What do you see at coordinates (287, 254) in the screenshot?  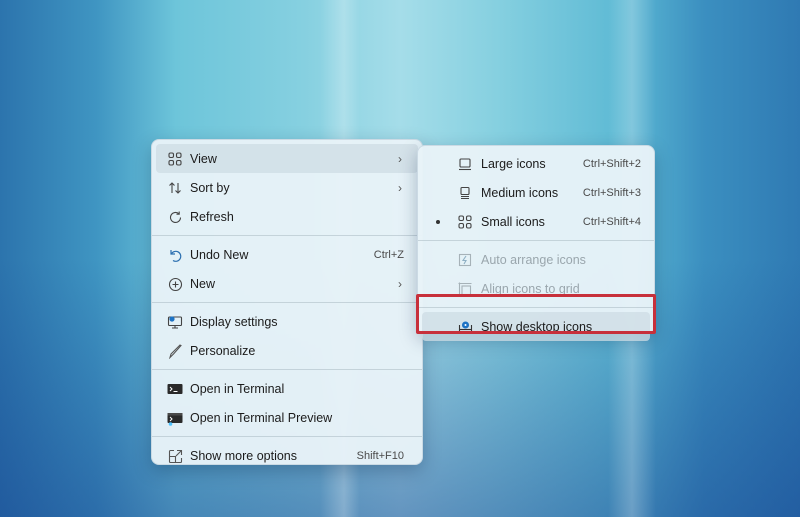 I see `menu-item-undo-new: Undo New Ctrl+Z` at bounding box center [287, 254].